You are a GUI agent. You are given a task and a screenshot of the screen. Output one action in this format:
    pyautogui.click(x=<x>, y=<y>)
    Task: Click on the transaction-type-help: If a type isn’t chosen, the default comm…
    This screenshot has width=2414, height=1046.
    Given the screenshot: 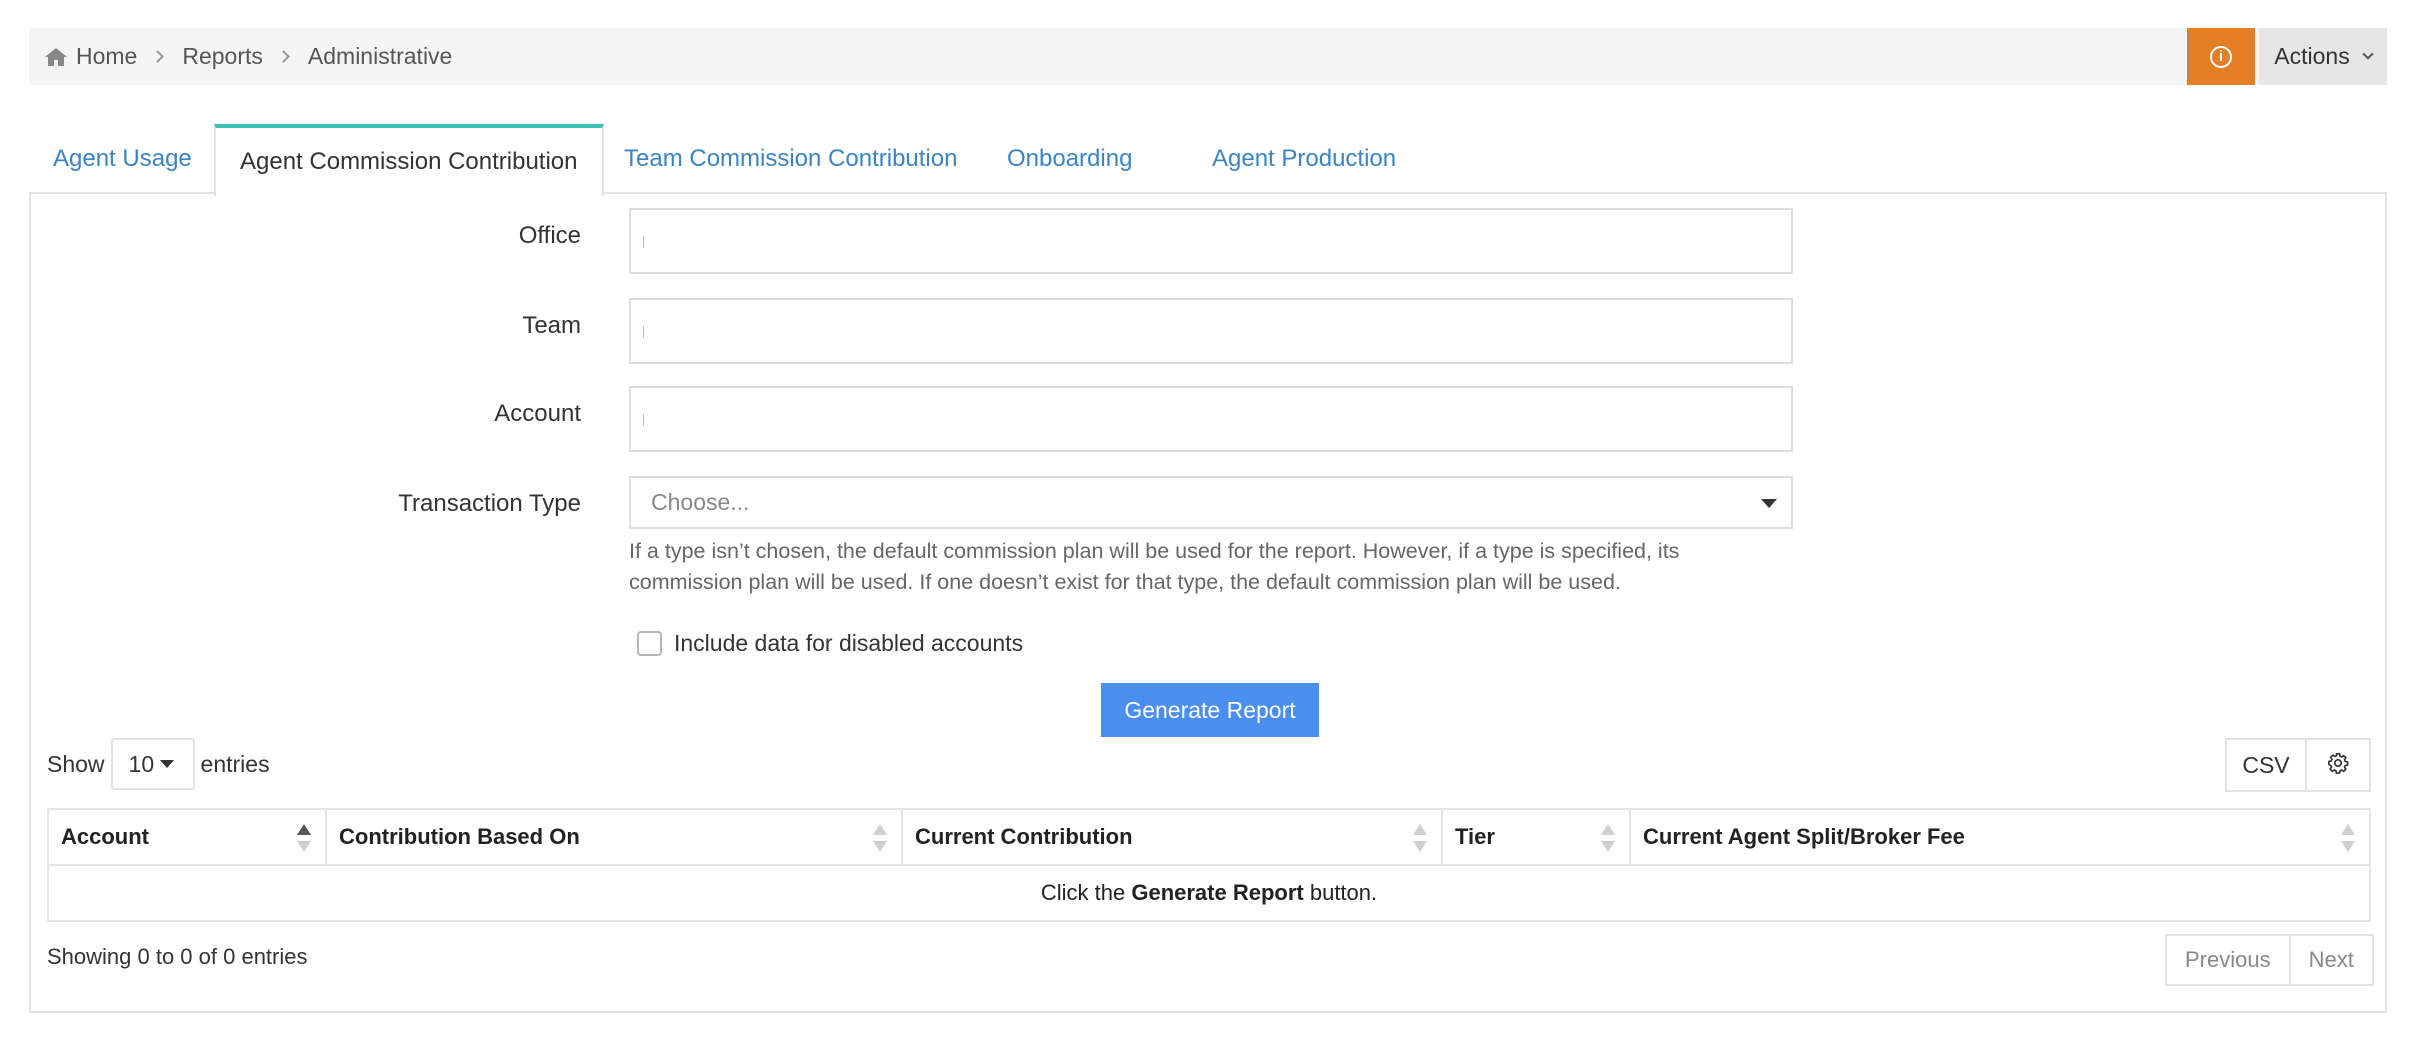 What is the action you would take?
    pyautogui.click(x=1154, y=566)
    